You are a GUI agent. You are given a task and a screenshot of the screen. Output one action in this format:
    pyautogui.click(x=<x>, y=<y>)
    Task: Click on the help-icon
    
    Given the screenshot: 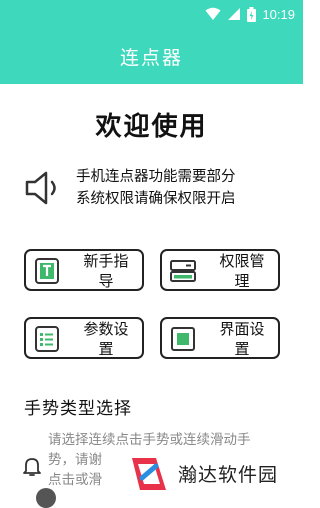 What is the action you would take?
    pyautogui.click(x=46, y=498)
    